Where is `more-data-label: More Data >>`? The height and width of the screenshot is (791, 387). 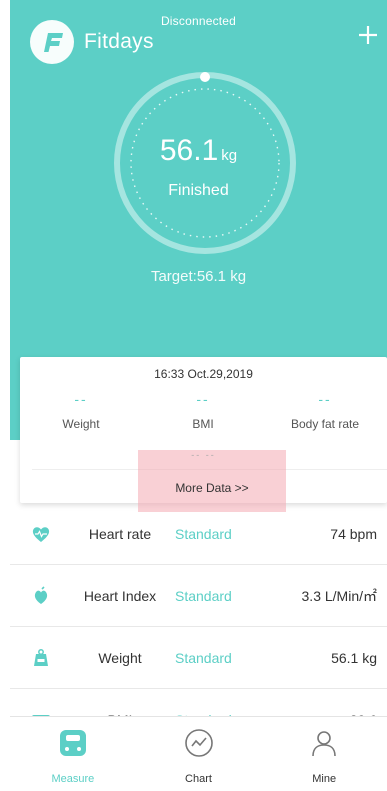 more-data-label: More Data >> is located at coordinates (212, 488).